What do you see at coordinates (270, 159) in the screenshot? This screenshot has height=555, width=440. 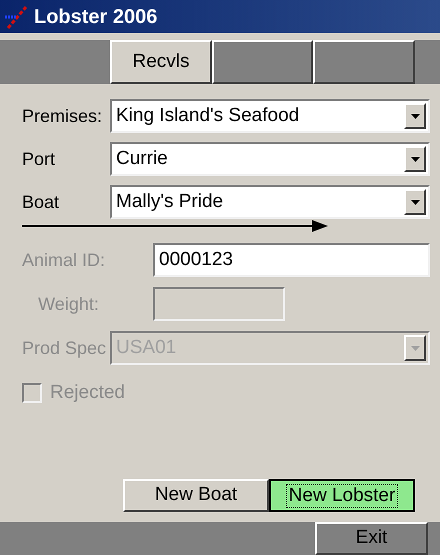 I see `dropdown-field: Currie` at bounding box center [270, 159].